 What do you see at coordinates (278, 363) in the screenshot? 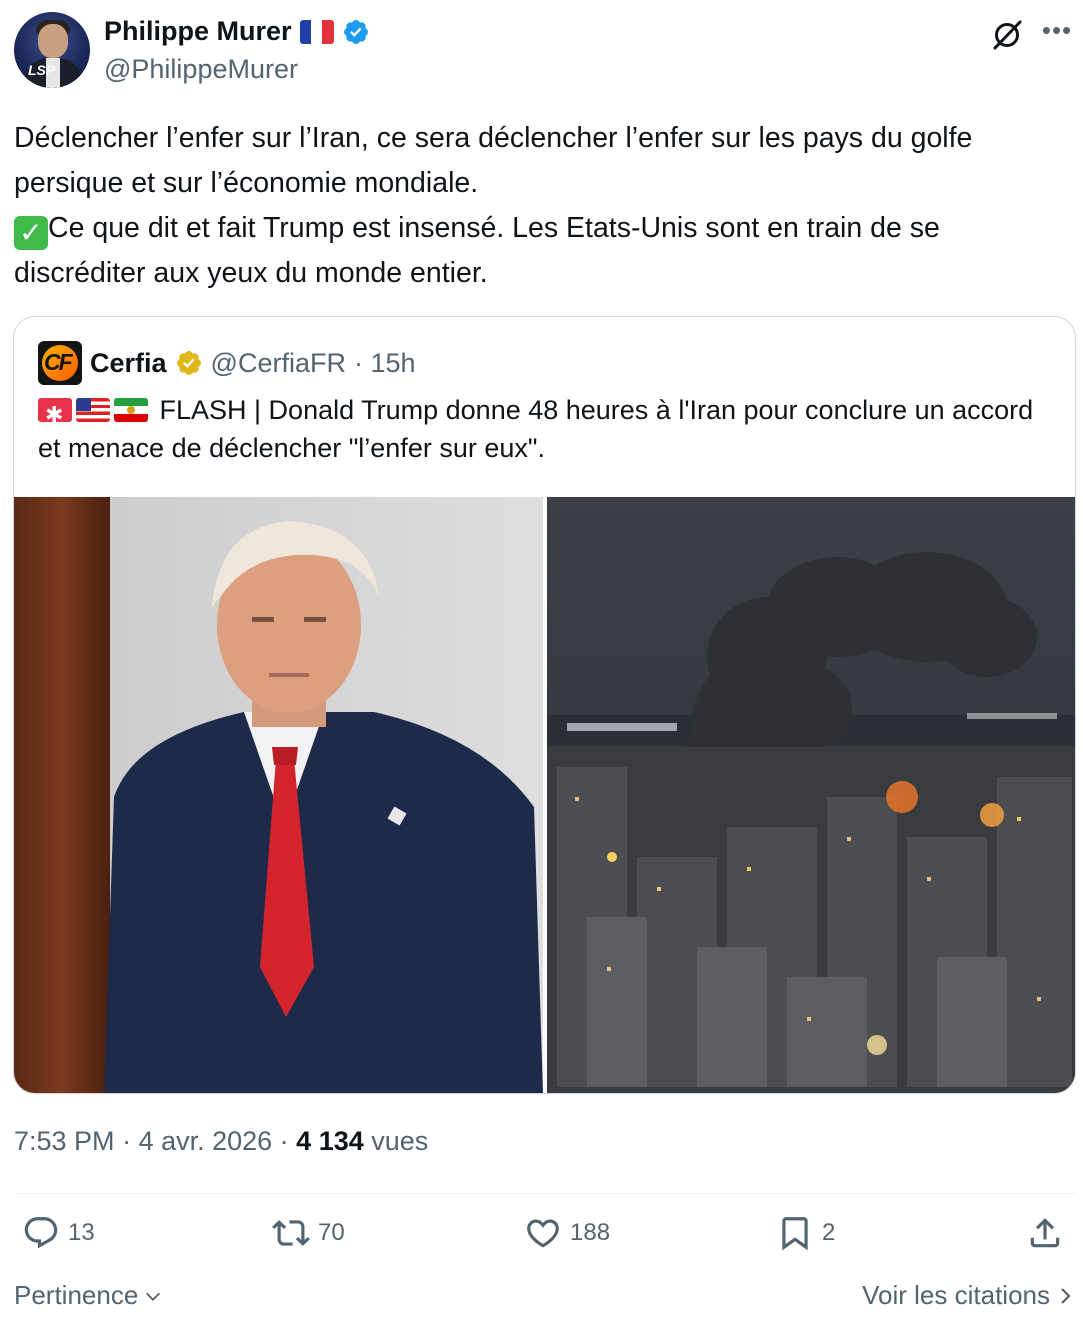
I see `quoted-author-handle: @CerfiaFR` at bounding box center [278, 363].